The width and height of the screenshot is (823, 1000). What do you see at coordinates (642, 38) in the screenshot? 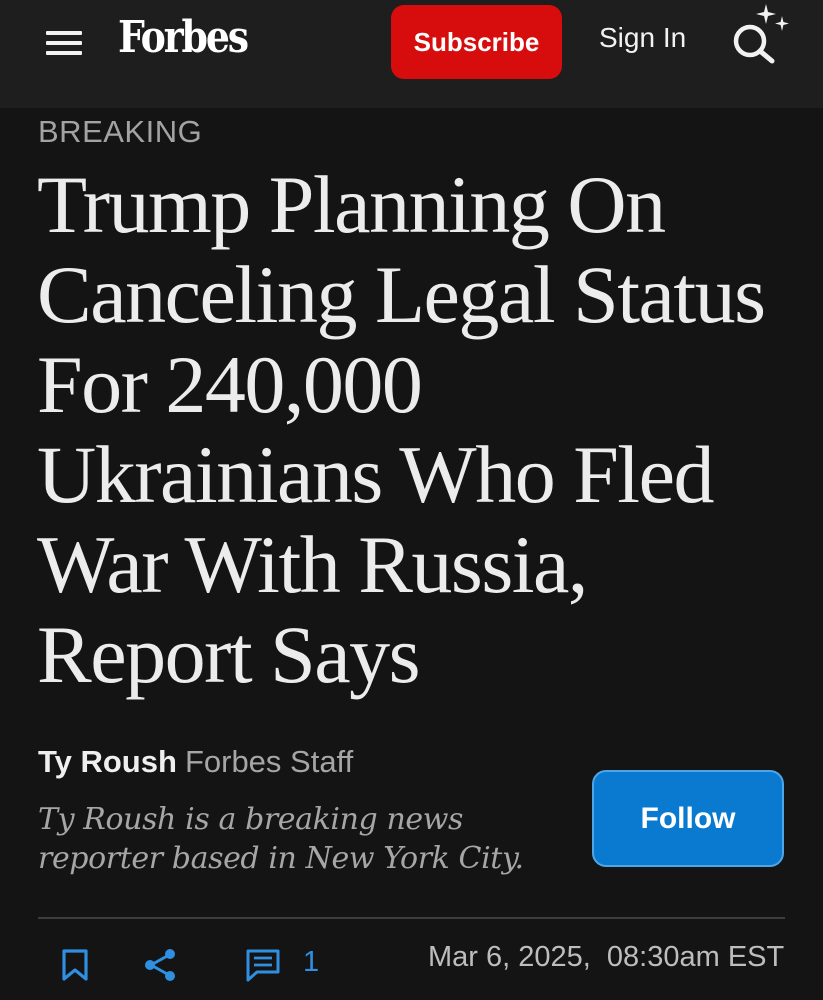
I see `sign-in-link: Sign In` at bounding box center [642, 38].